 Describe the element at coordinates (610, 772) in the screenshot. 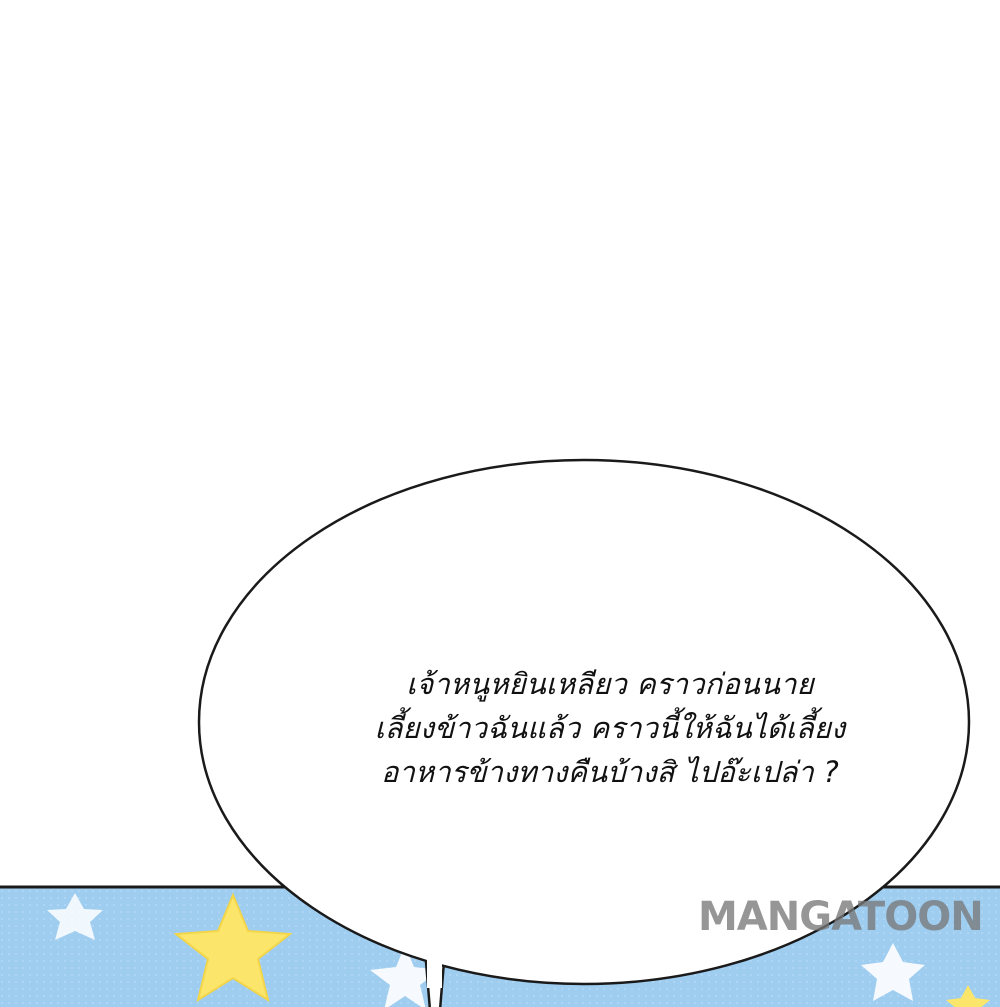

I see `speech-line-3: อาหารข้างทางคืนบ้างสิ ไปอ๊ะเปล่า ?` at that location.